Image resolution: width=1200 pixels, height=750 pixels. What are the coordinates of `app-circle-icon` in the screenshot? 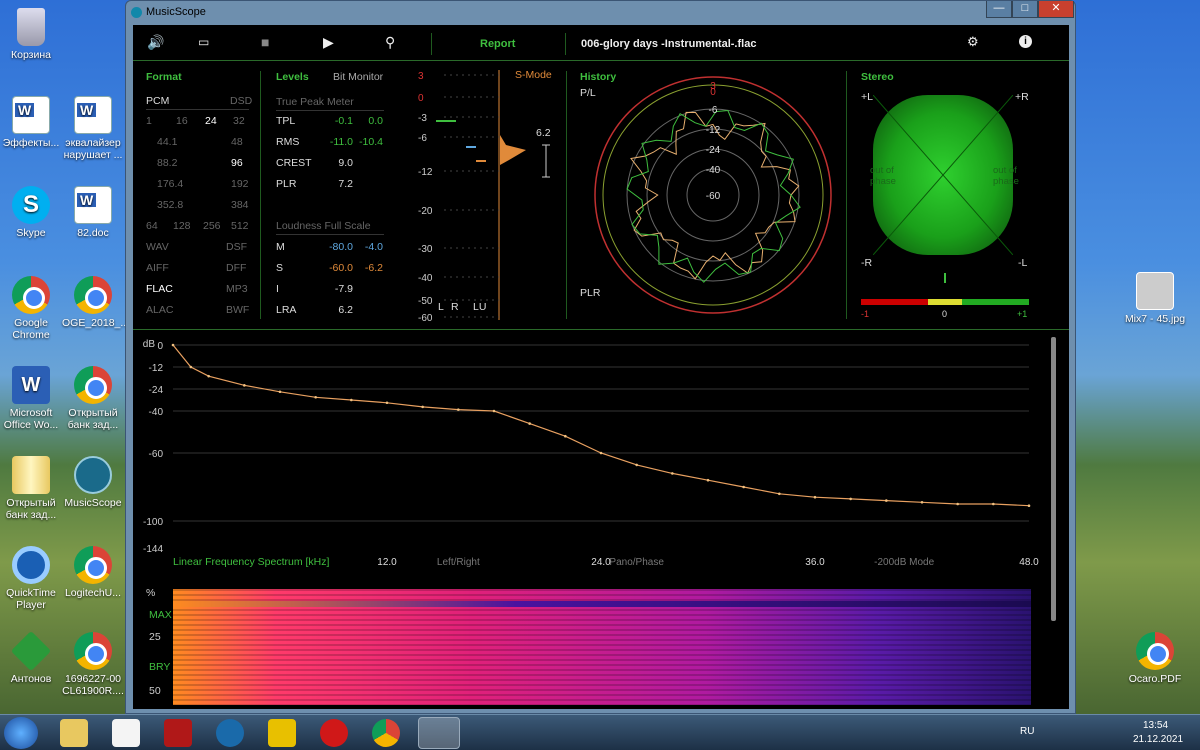 It's located at (230, 733).